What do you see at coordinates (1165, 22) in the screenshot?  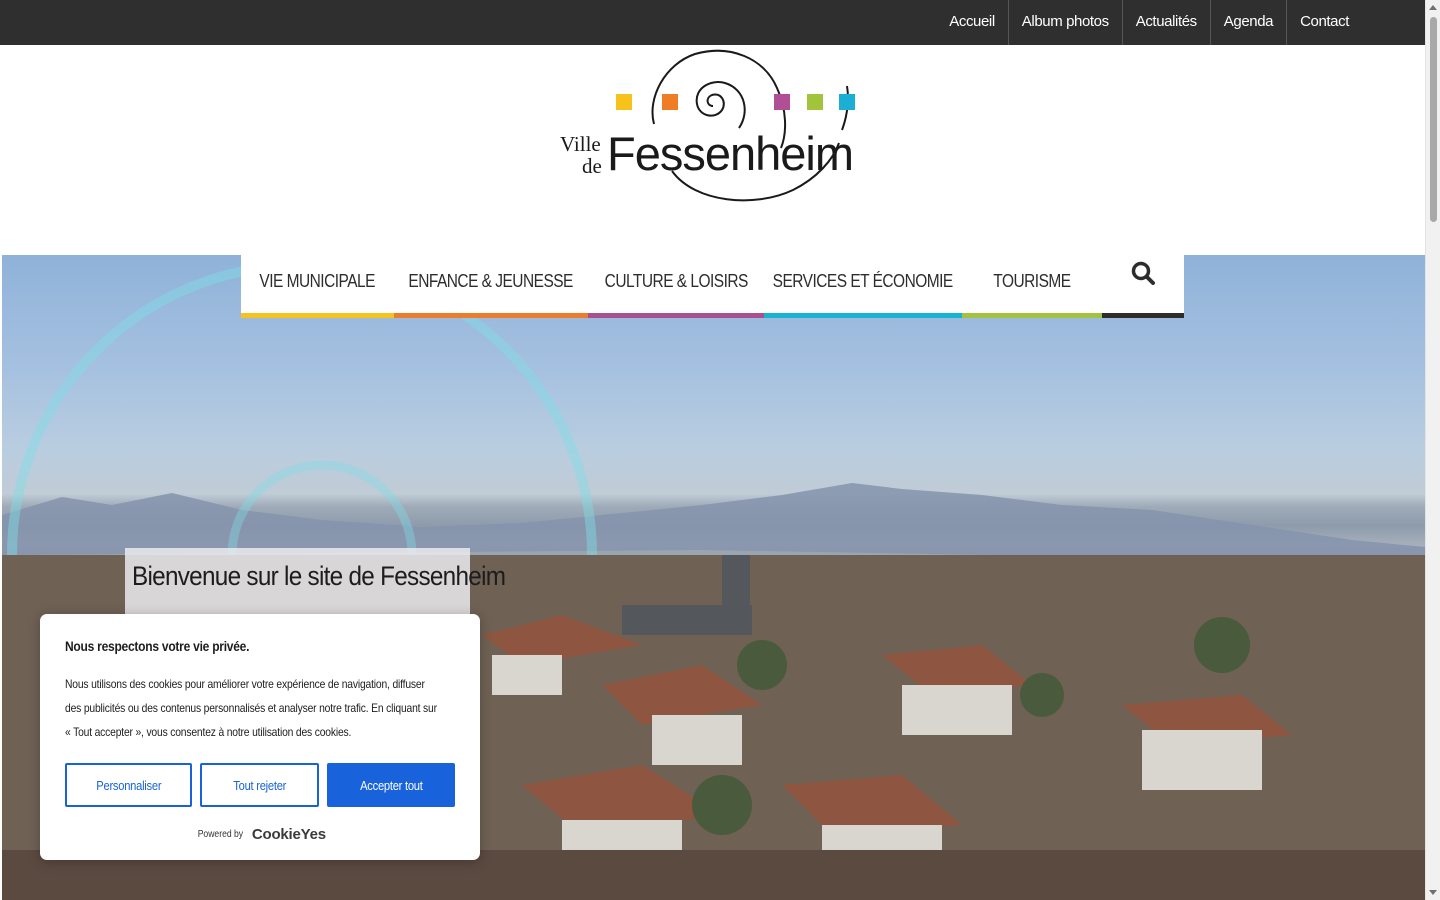 I see `top-nav-actualites: Actualités` at bounding box center [1165, 22].